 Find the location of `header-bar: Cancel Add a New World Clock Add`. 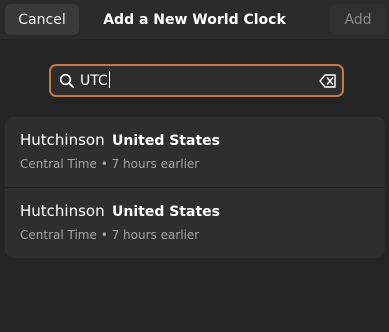

header-bar: Cancel Add a New World Clock Add is located at coordinates (194, 19).